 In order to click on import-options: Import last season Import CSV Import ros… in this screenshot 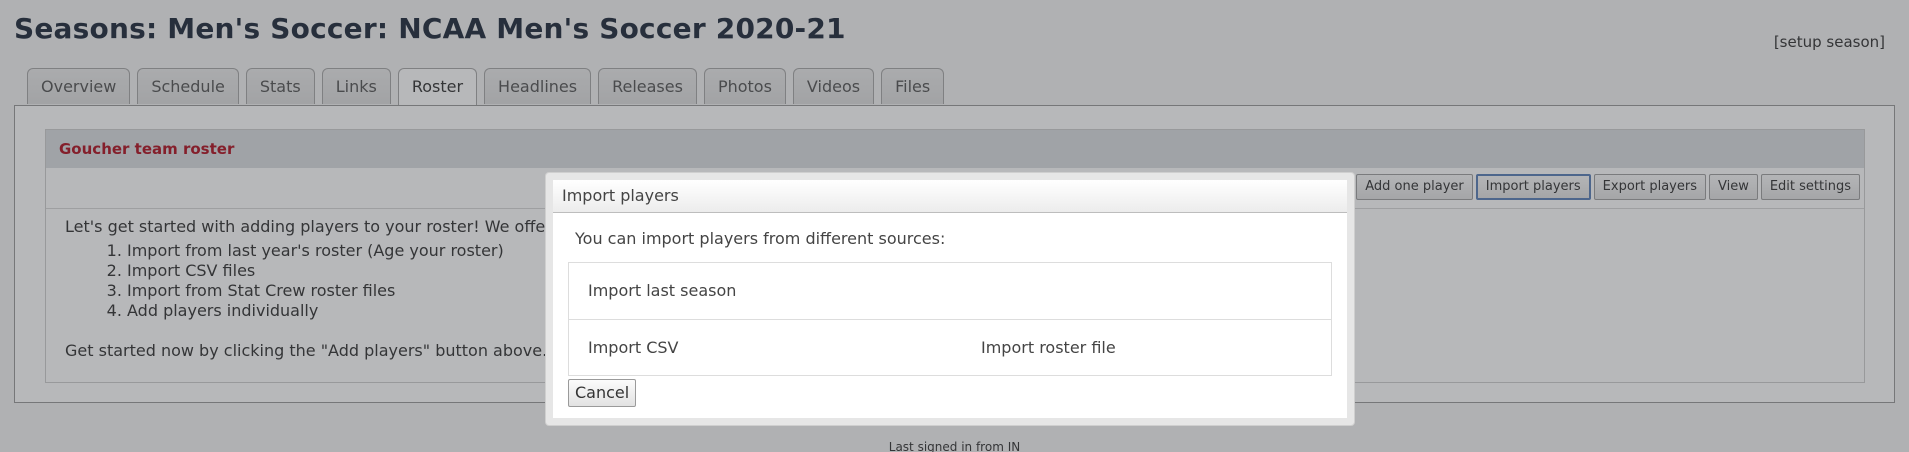, I will do `click(950, 319)`.